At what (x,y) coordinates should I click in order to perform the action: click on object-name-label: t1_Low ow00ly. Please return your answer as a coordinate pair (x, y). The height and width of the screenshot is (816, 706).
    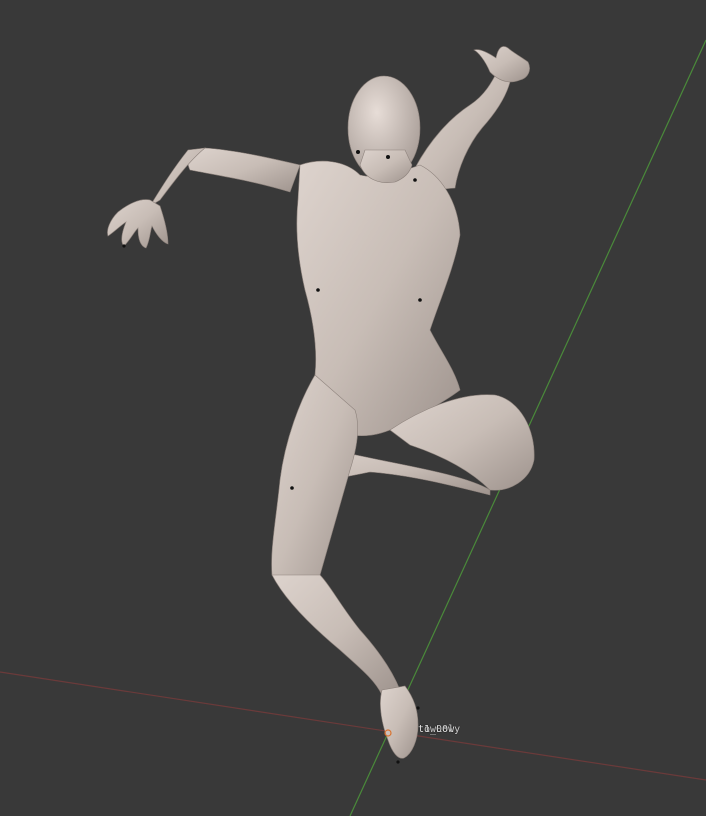
    Looking at the image, I should click on (439, 729).